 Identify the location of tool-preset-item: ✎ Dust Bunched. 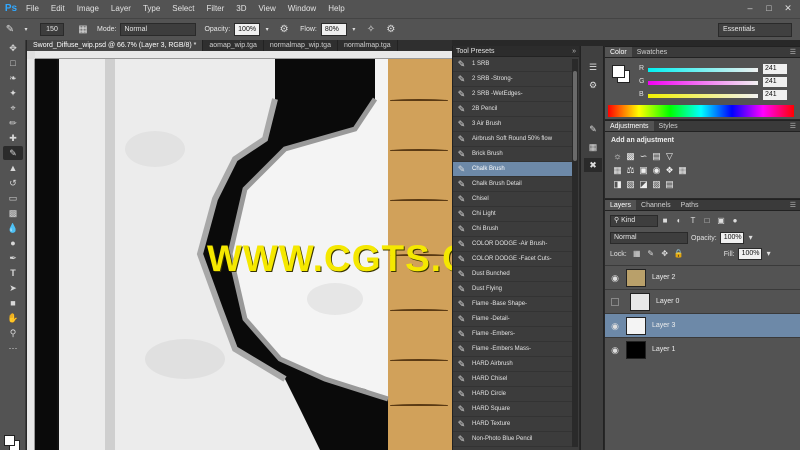
(512, 274).